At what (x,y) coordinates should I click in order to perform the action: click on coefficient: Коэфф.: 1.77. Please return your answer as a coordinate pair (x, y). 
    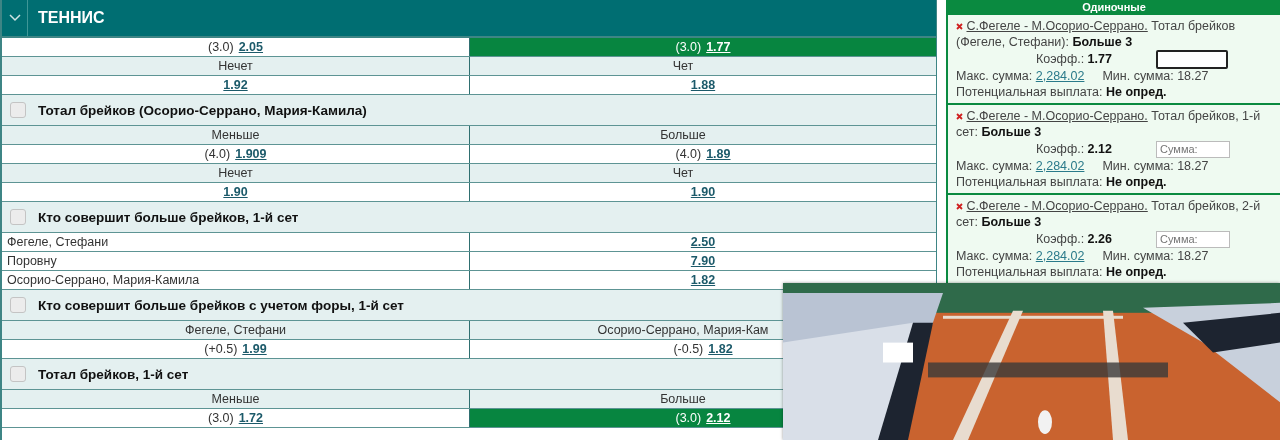
    Looking at the image, I should click on (1074, 59).